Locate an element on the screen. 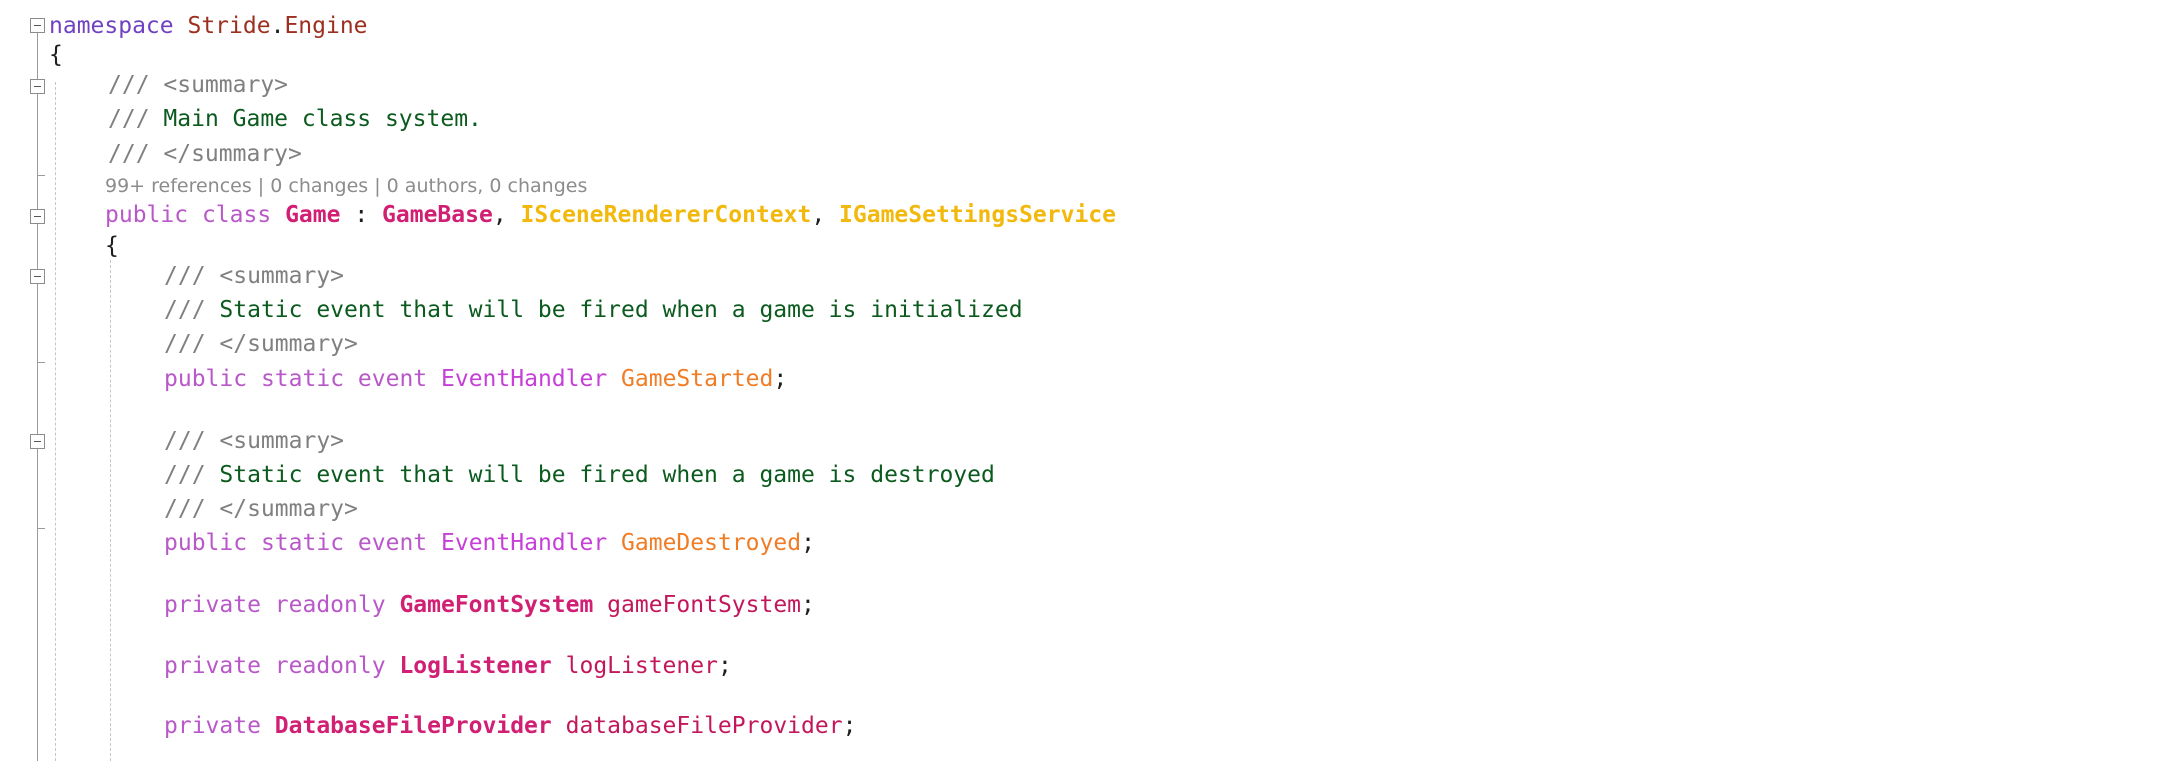 The width and height of the screenshot is (2178, 761). code-line-namespace: namespace Stride.Engine is located at coordinates (208, 26).